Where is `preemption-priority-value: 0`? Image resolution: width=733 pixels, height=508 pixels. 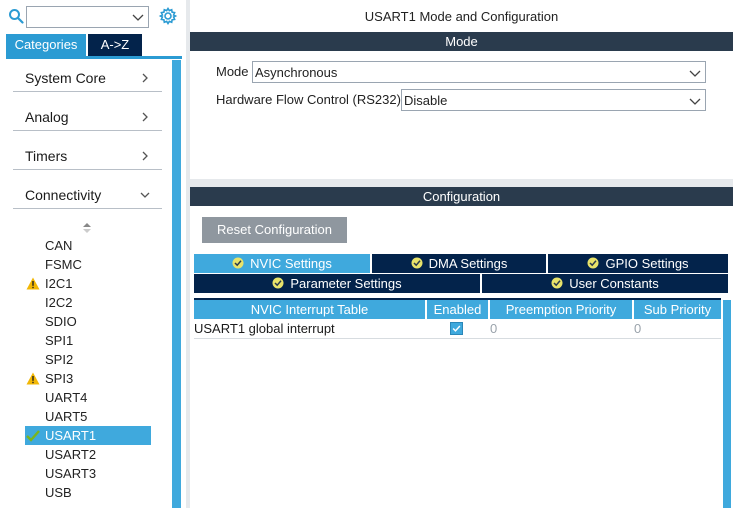
preemption-priority-value: 0 is located at coordinates (561, 328).